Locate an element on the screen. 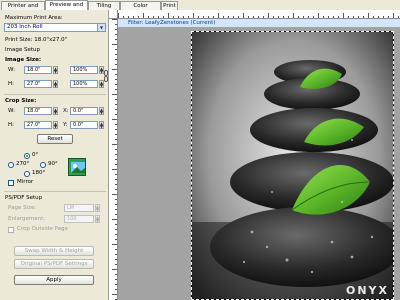 This screenshot has width=400, height=300. image-width-field: 18.0" is located at coordinates (38, 70).